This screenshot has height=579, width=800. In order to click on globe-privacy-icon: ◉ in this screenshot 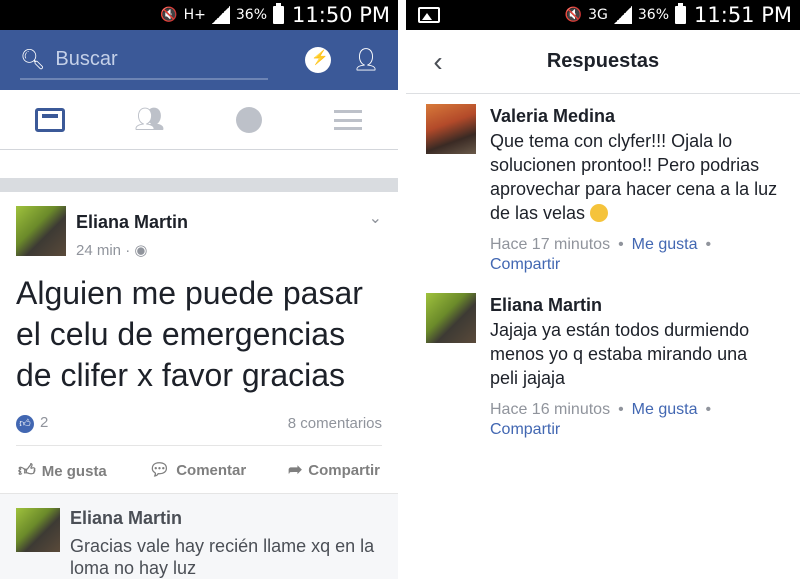, I will do `click(141, 250)`.